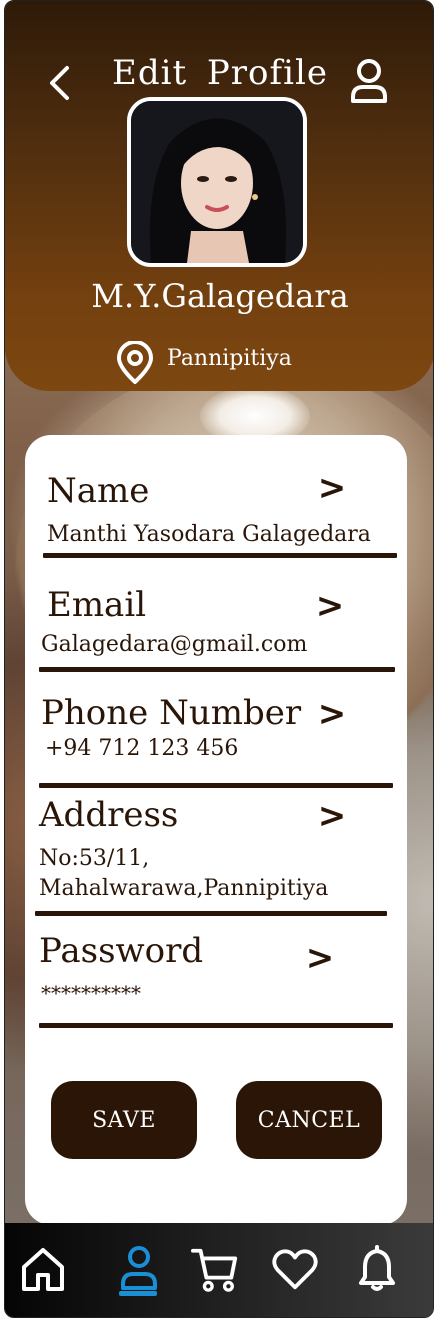  I want to click on email-value: Galagedara@gmail.com, so click(174, 645).